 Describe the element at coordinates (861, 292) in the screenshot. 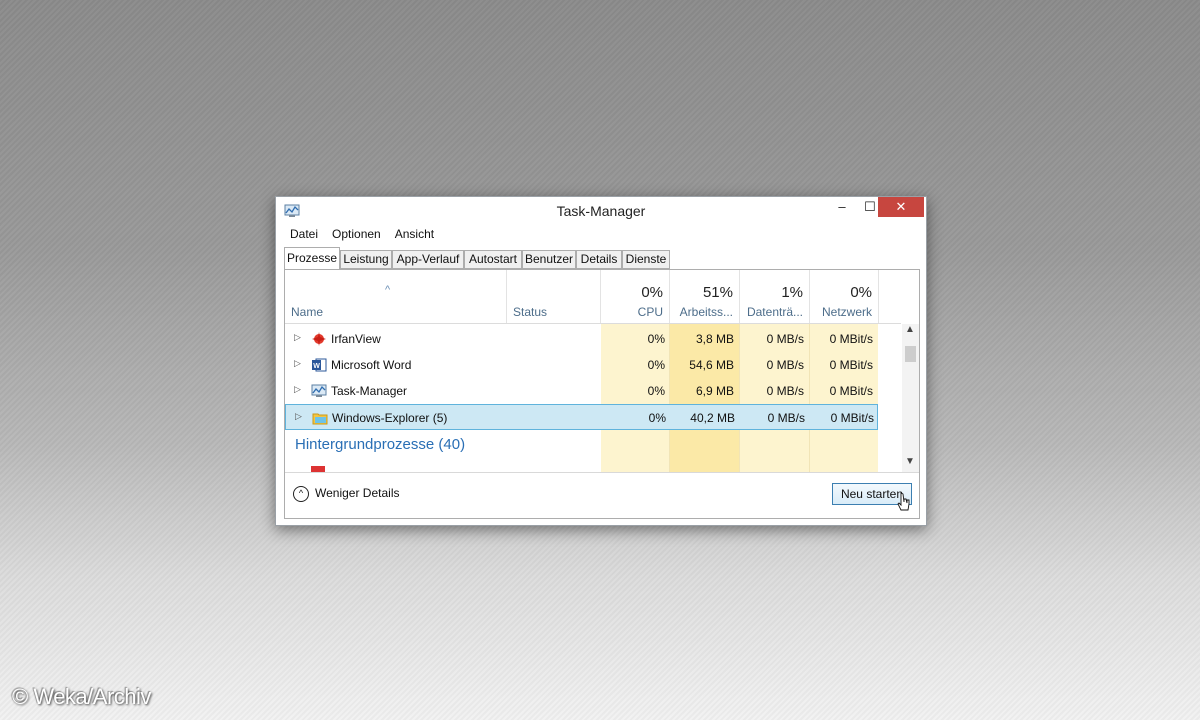

I see `network-total: 0%` at that location.